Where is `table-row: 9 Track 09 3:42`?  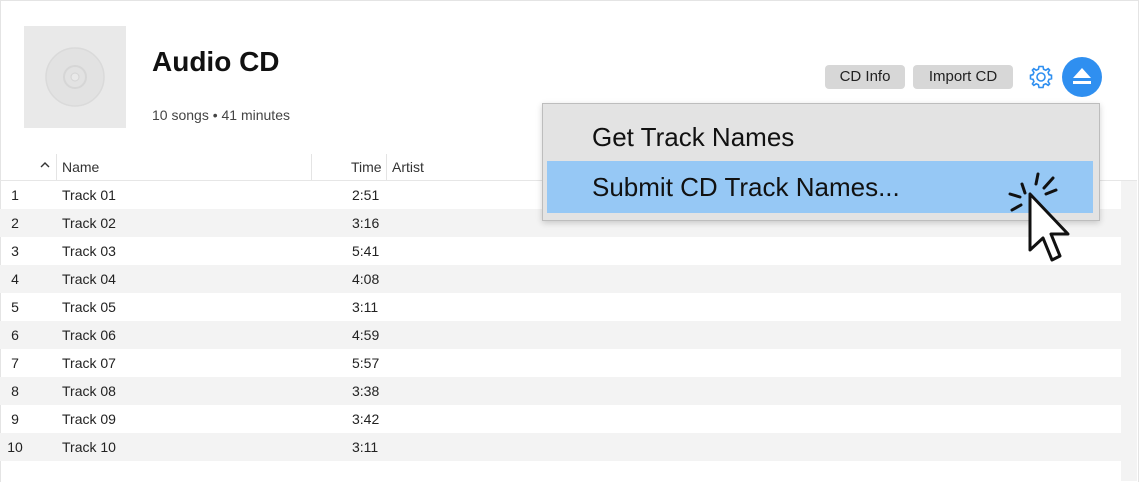
table-row: 9 Track 09 3:42 is located at coordinates (560, 419).